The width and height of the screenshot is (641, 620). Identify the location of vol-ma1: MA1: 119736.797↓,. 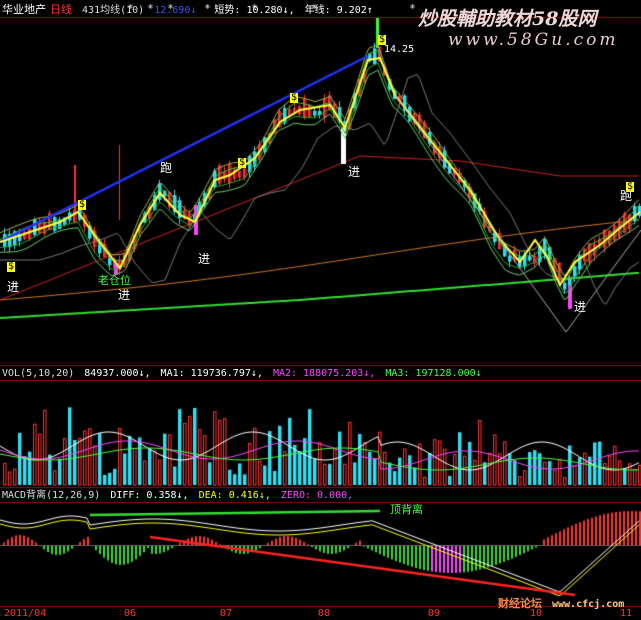
(211, 373).